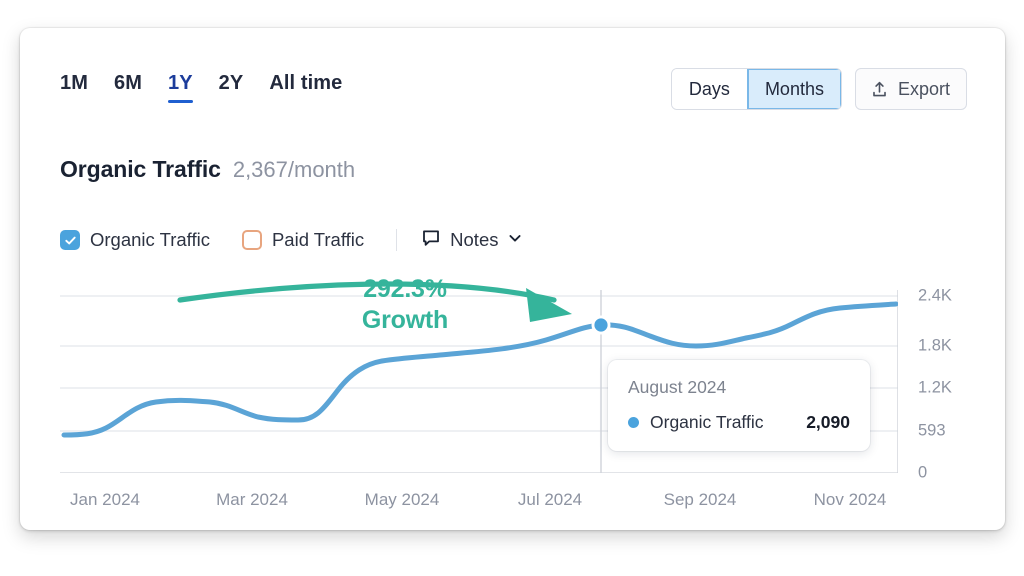  Describe the element at coordinates (397, 240) in the screenshot. I see `legend-divider` at that location.